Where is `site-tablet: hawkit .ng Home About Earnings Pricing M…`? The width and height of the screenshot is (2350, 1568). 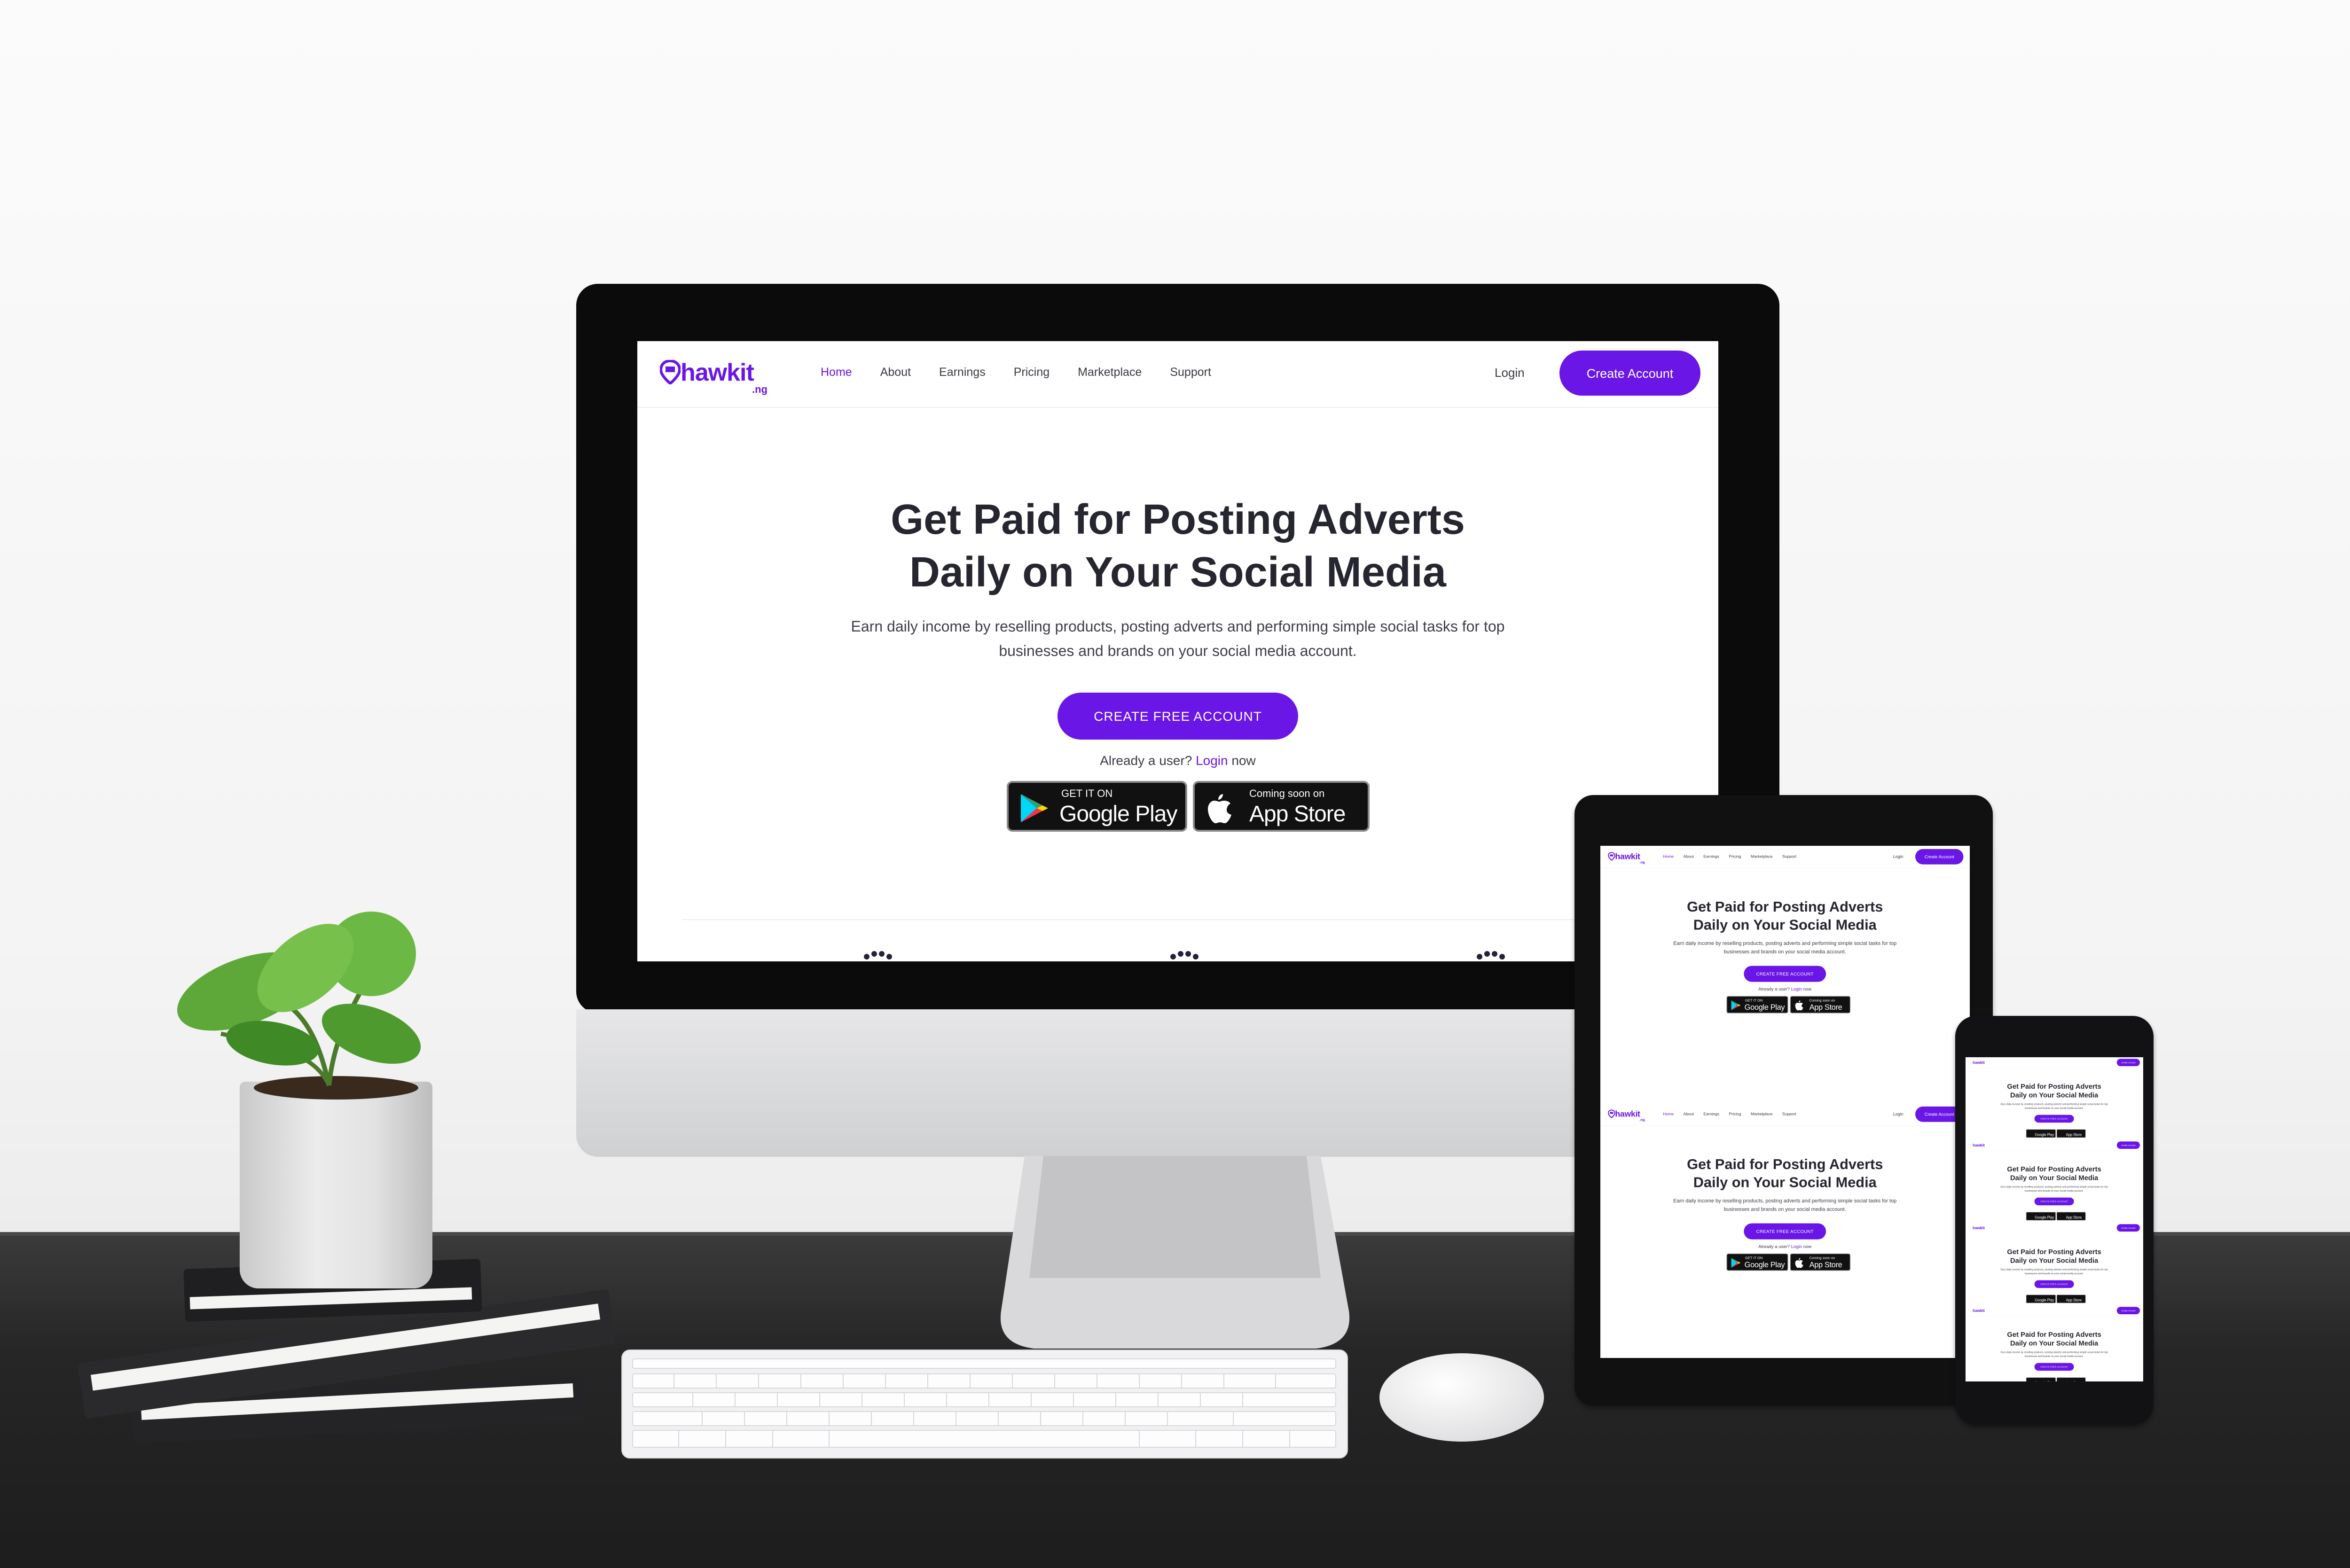 site-tablet: hawkit .ng Home About Earnings Pricing M… is located at coordinates (1785, 1209).